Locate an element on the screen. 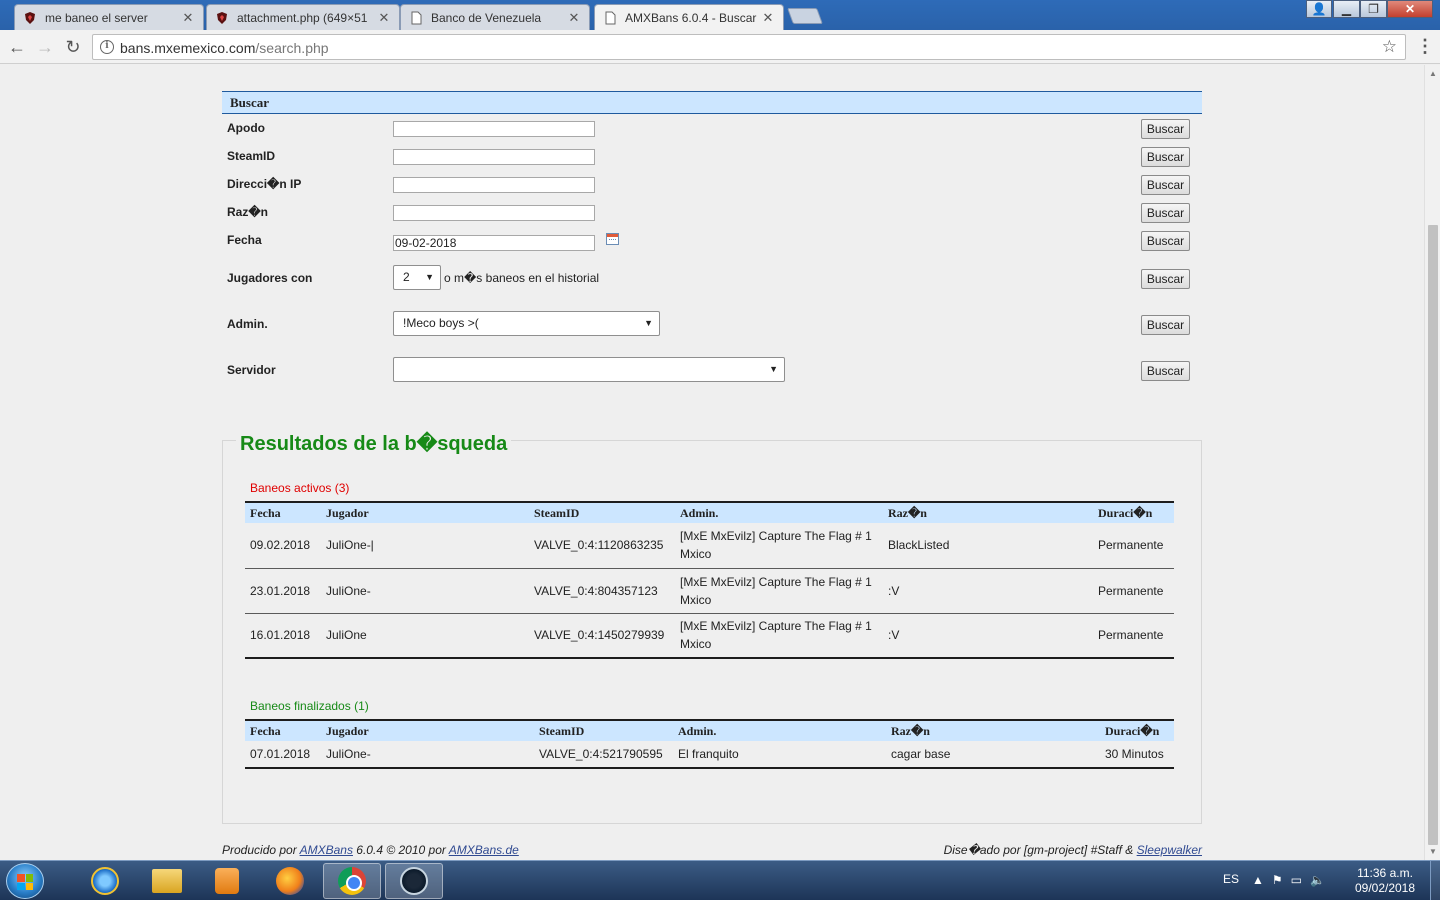  forward-icon: → is located at coordinates (45, 47).